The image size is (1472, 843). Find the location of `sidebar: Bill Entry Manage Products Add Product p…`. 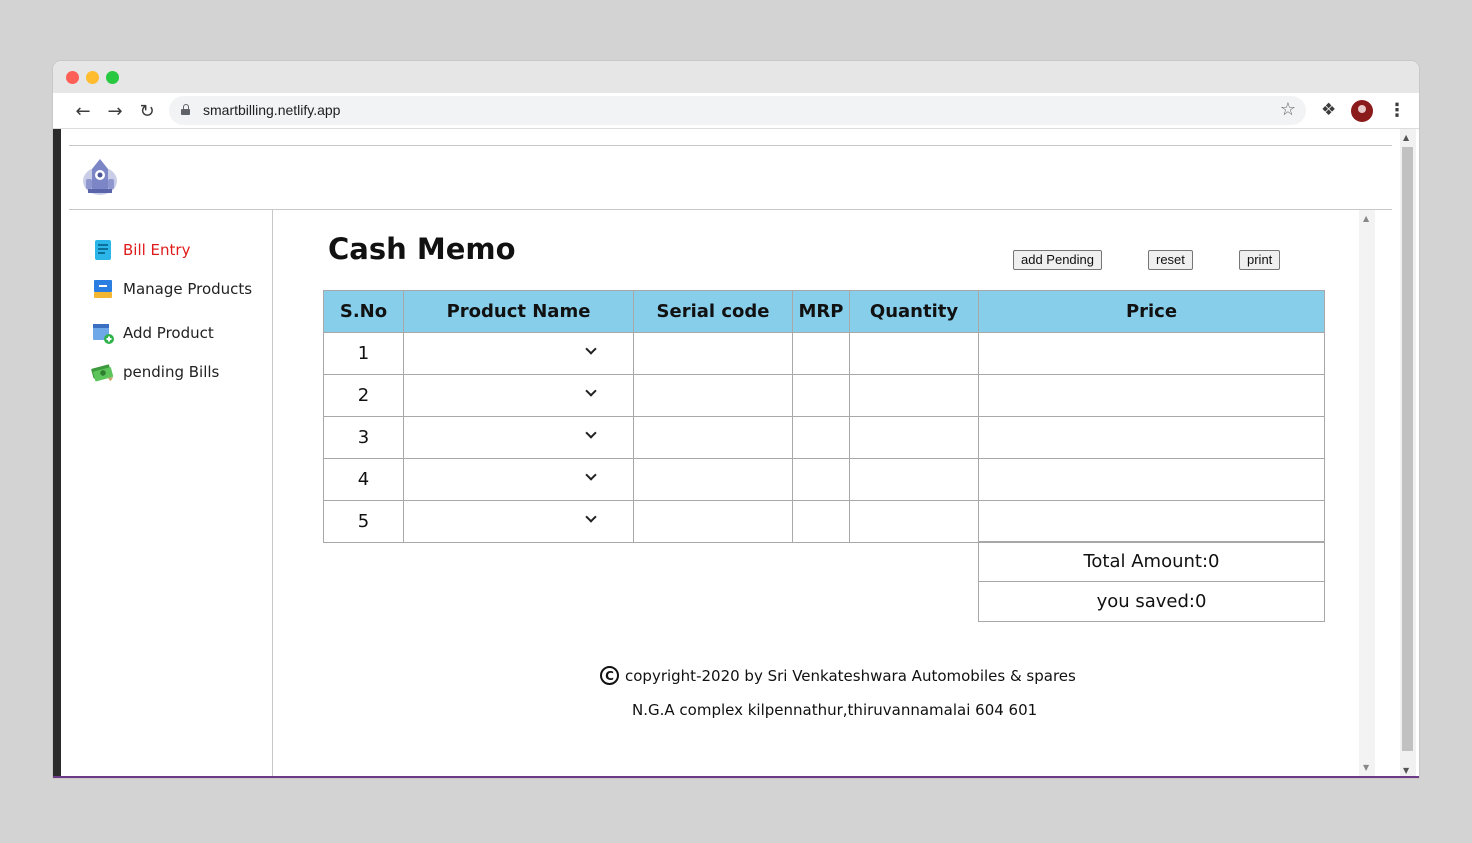

sidebar: Bill Entry Manage Products Add Product p… is located at coordinates (171, 493).